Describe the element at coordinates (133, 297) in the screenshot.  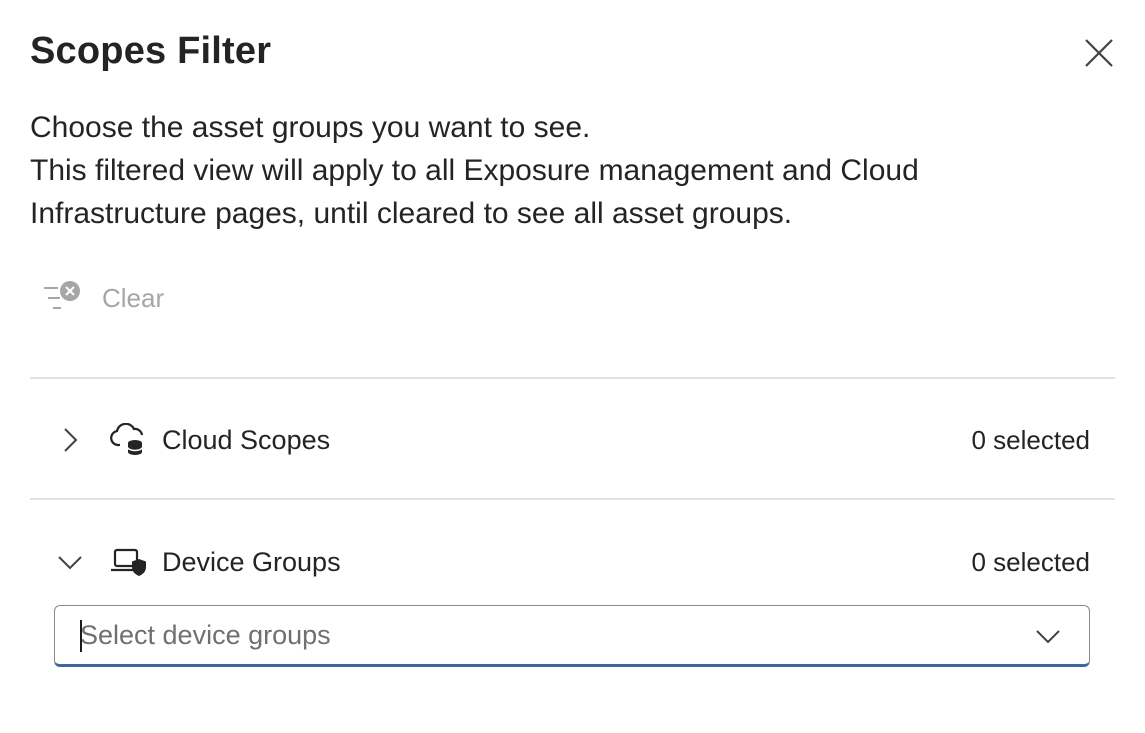
I see `clear-label: Clear` at that location.